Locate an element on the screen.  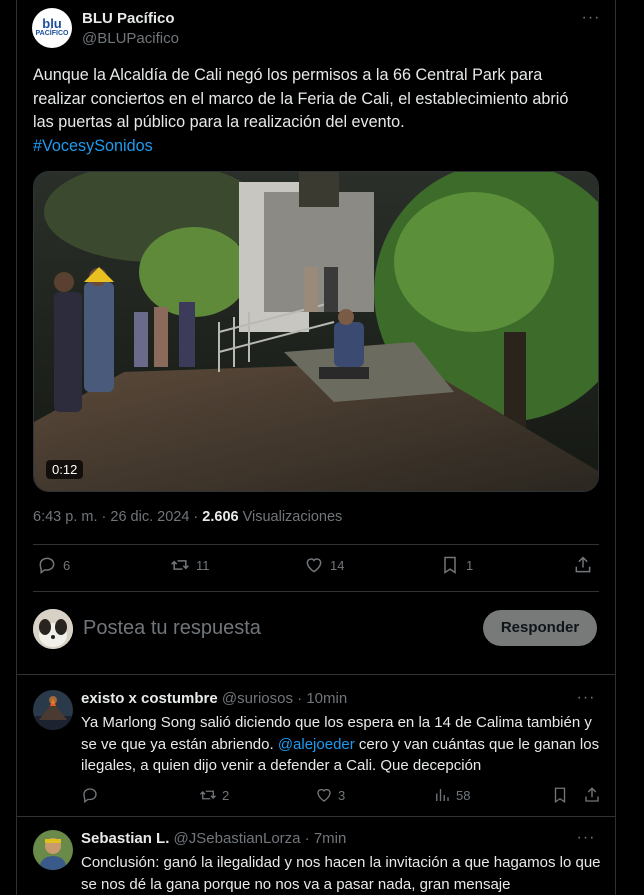
reply-header: Sebastian L. @JSebastianLorza · 7min is located at coordinates (213, 838).